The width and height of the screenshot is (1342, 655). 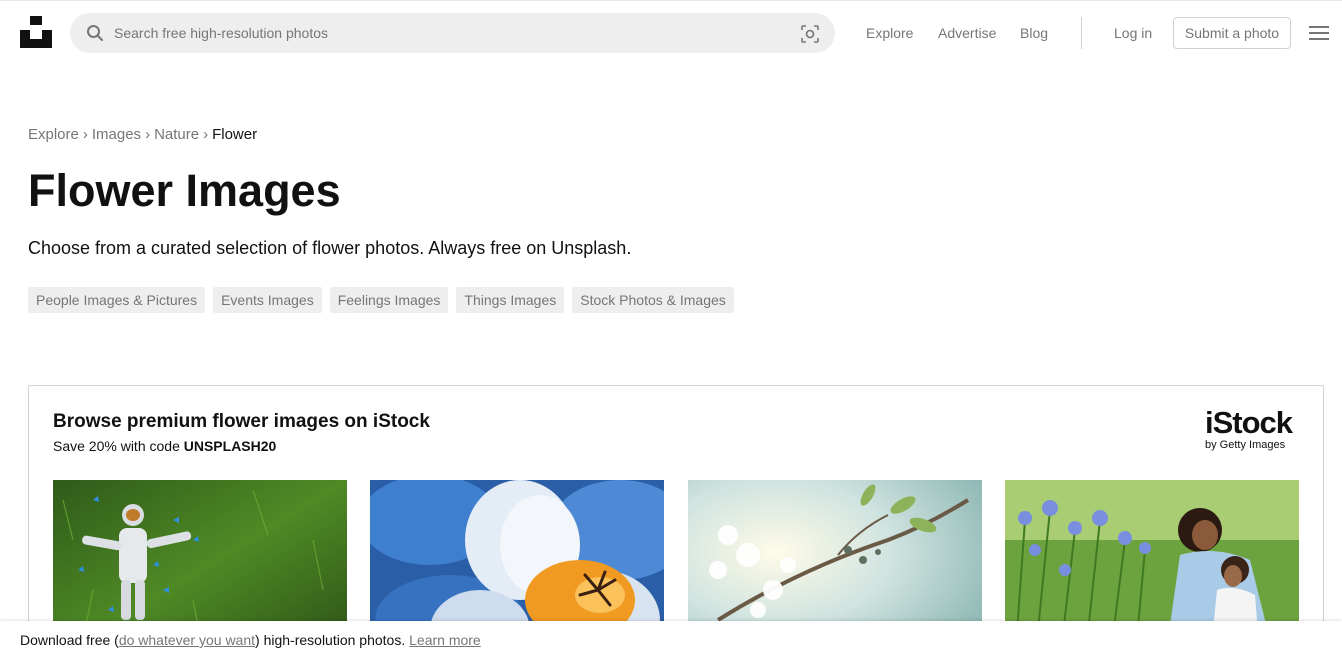 I want to click on tag-stock-photos: Stock Photos & Images, so click(x=653, y=300).